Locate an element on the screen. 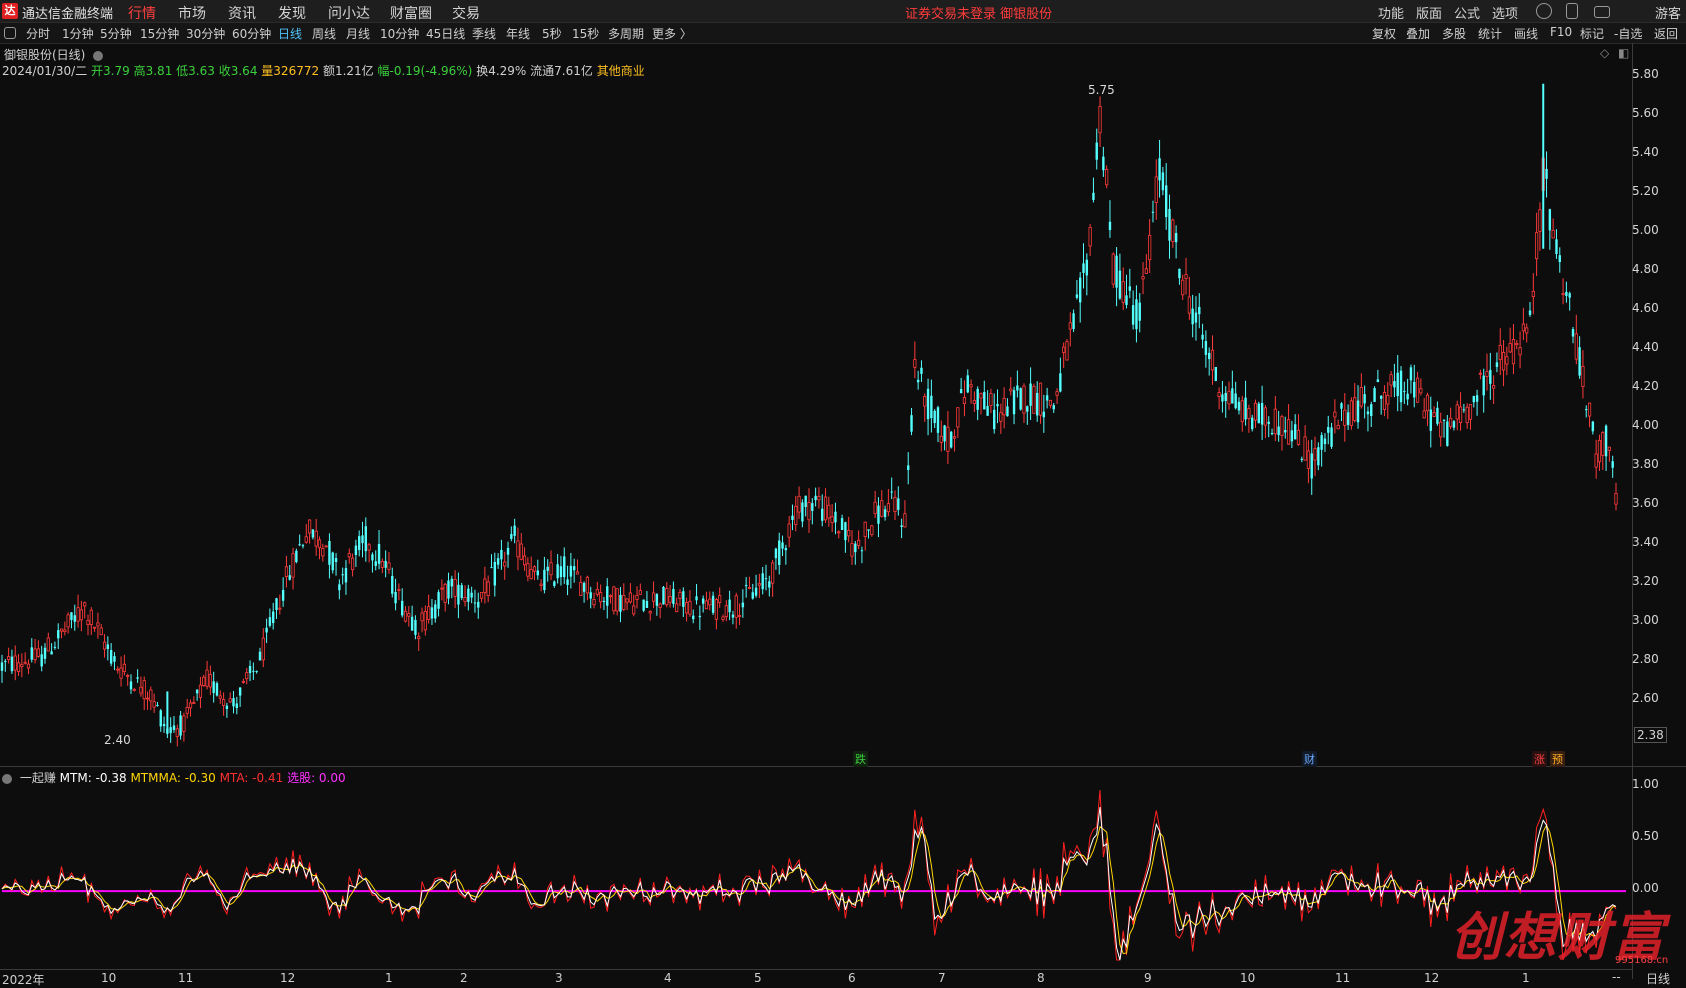 The image size is (1686, 988). indicator-mtmma: MTMMA: -0.30 is located at coordinates (173, 778).